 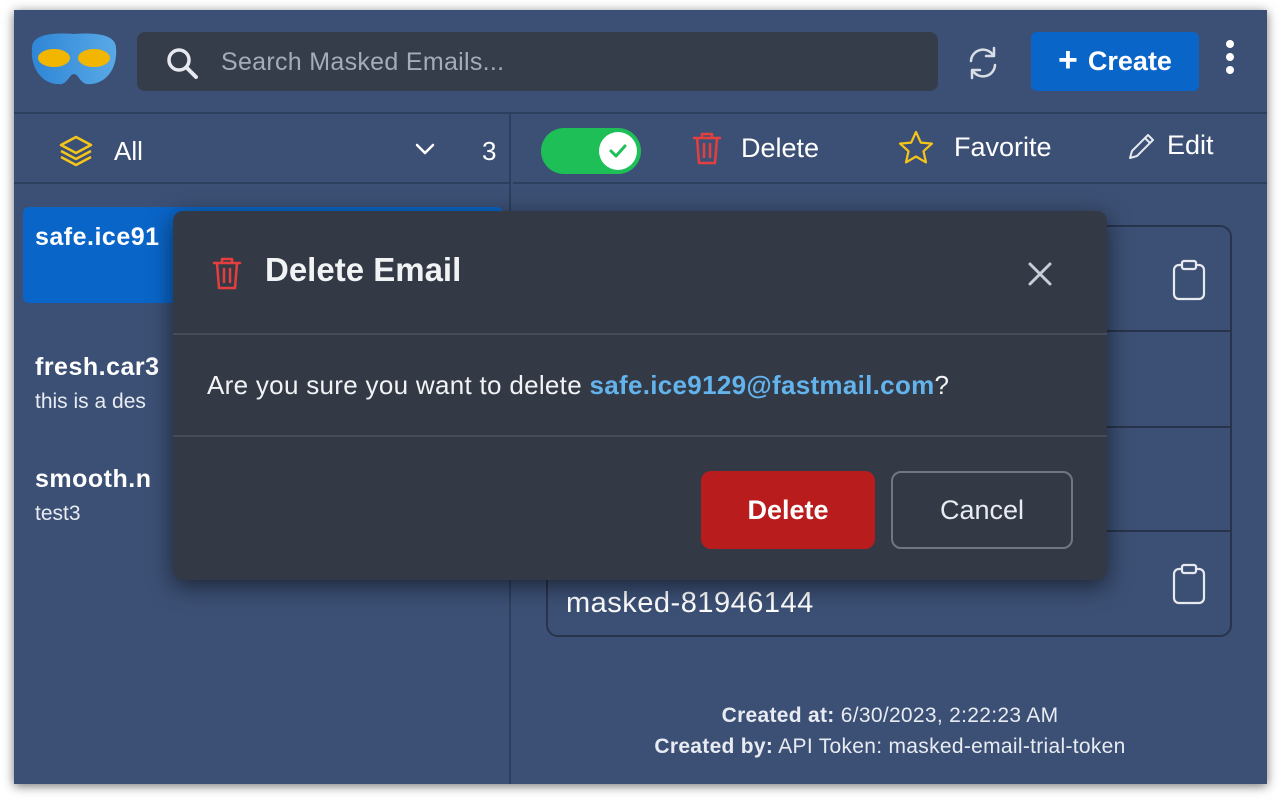 I want to click on chevron-down-icon, so click(x=425, y=149).